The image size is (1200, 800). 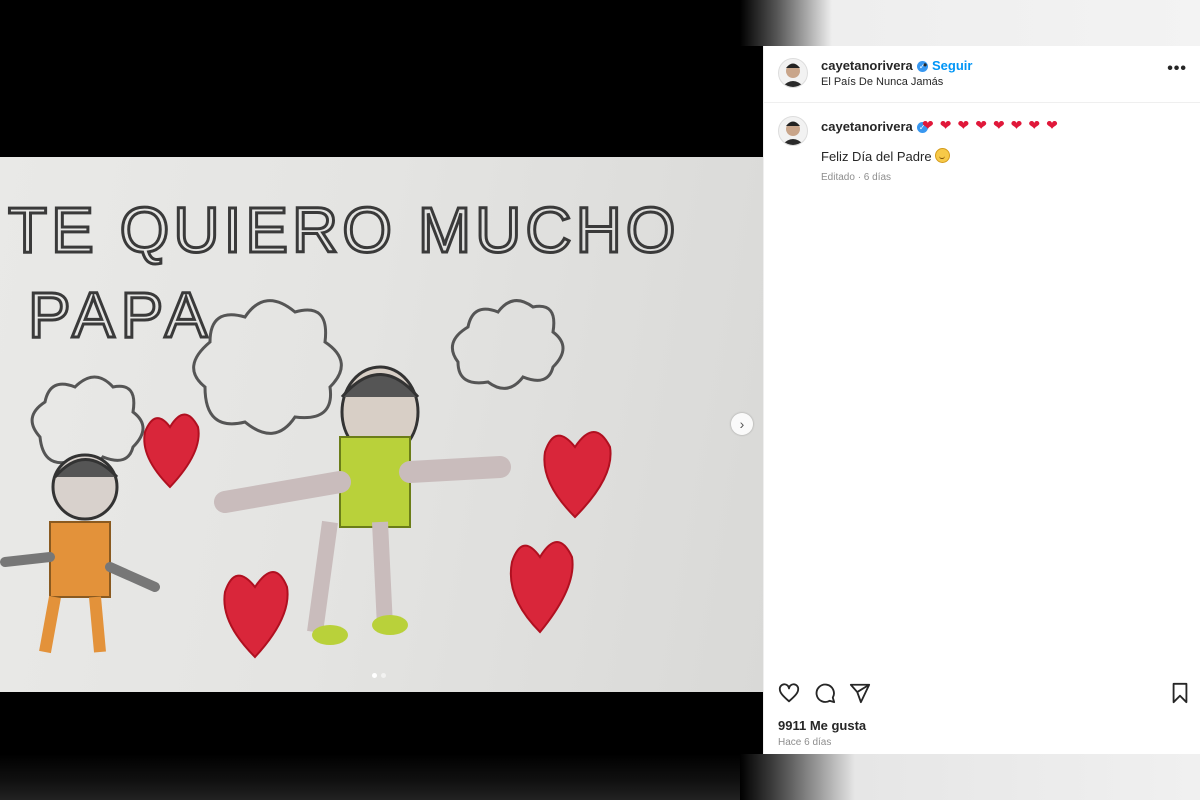 What do you see at coordinates (952, 65) in the screenshot?
I see `follow-button: Seguir` at bounding box center [952, 65].